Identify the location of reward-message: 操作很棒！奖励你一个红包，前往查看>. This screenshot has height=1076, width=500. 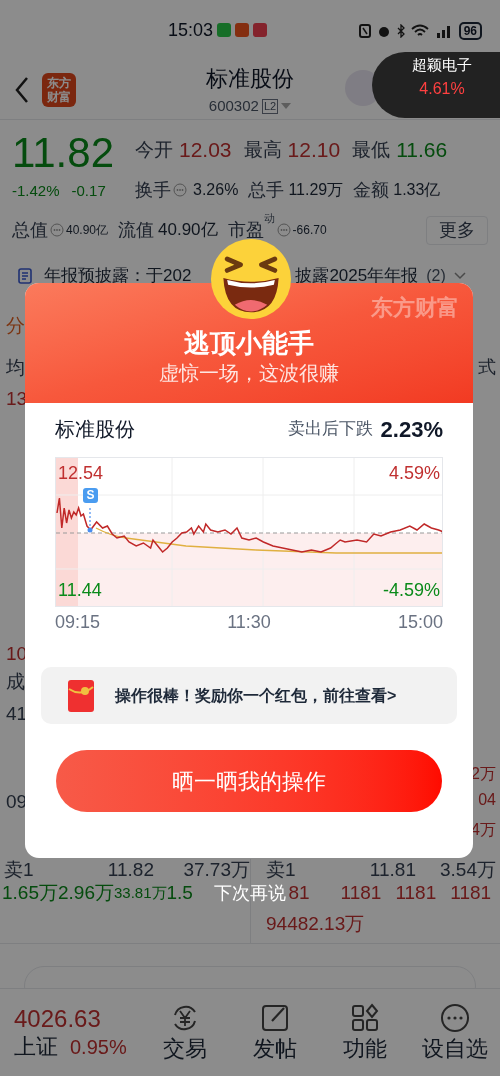
(256, 695).